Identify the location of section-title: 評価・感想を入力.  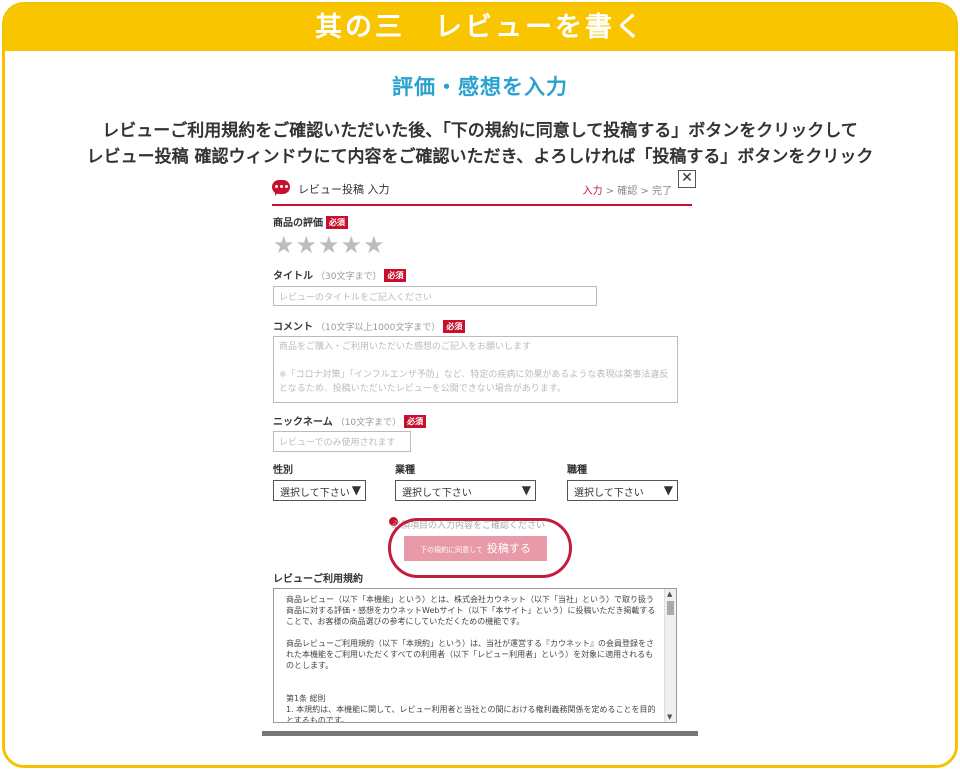
(480, 87).